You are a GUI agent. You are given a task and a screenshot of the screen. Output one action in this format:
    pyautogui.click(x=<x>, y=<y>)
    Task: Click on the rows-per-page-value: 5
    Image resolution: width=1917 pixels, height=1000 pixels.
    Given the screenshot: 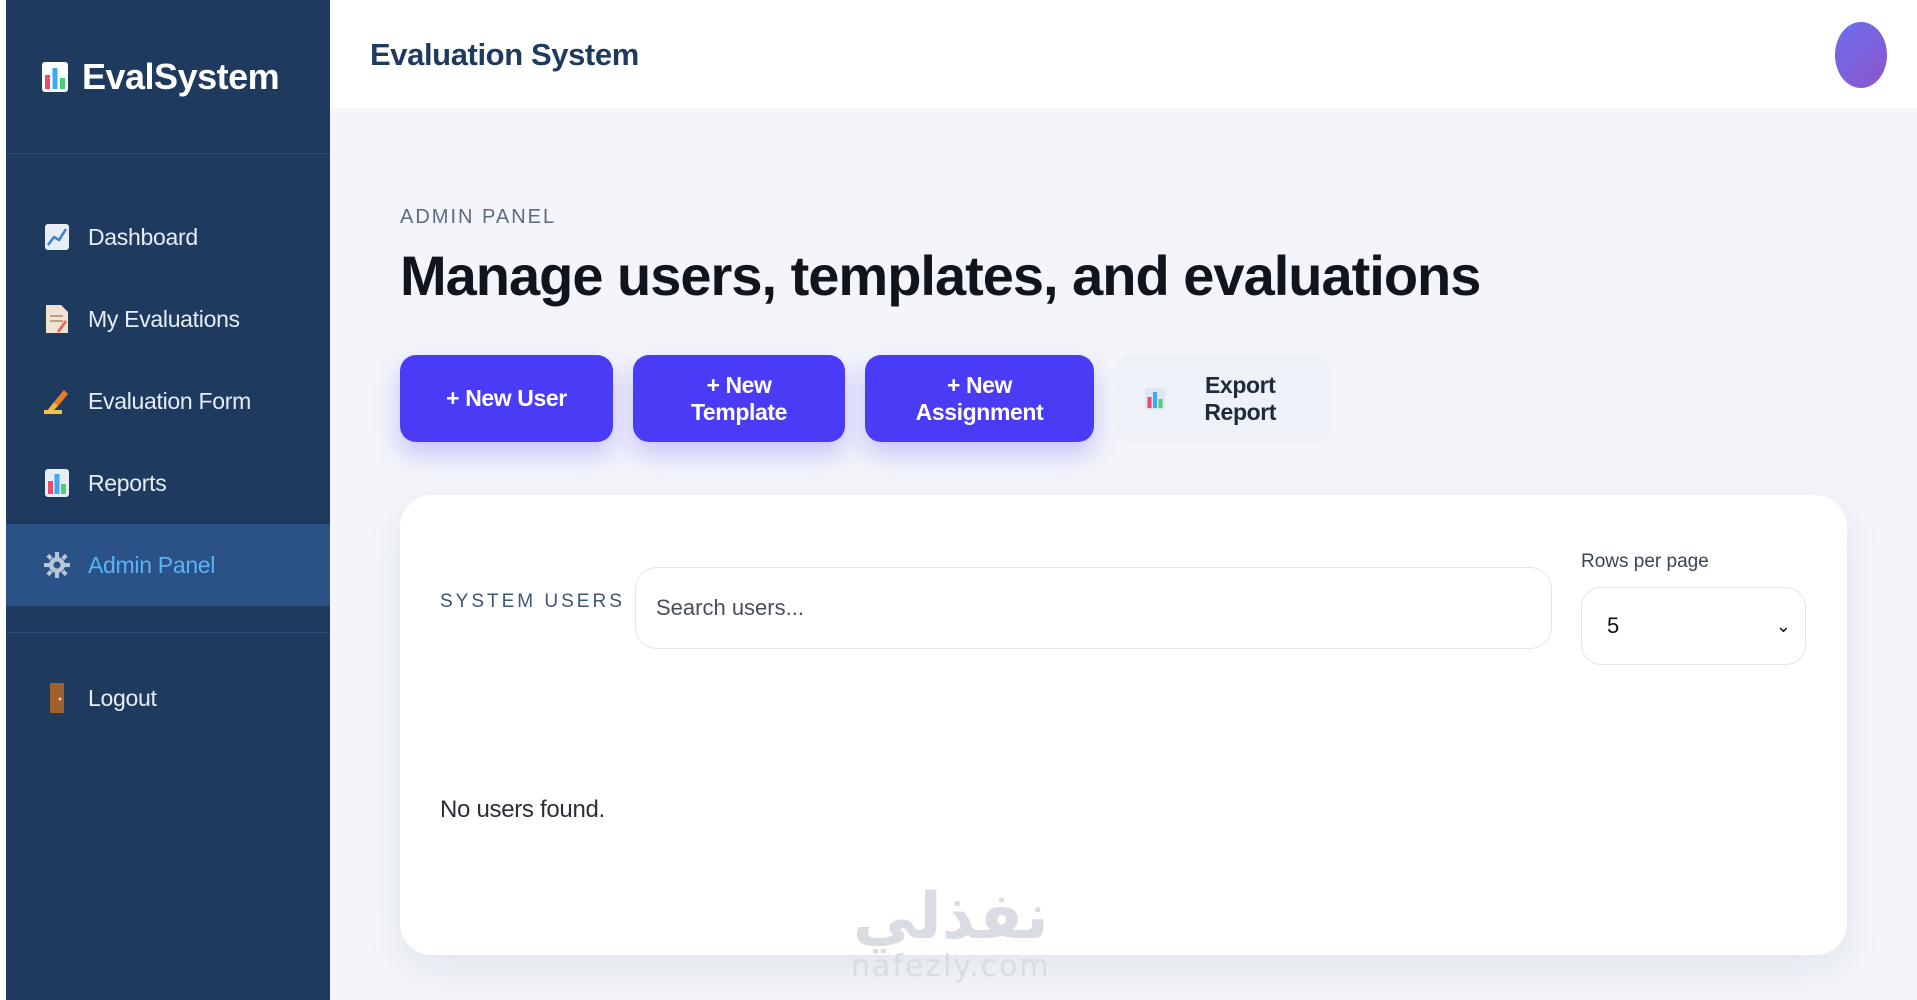 What is the action you would take?
    pyautogui.click(x=1613, y=625)
    